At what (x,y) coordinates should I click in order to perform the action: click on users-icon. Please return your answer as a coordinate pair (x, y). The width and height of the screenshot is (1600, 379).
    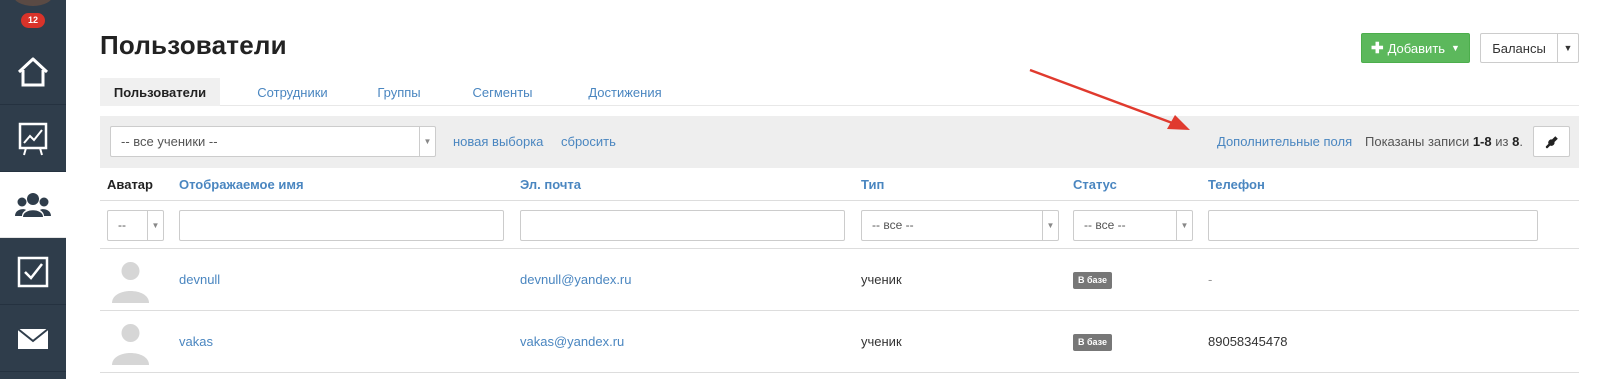
    Looking at the image, I should click on (33, 204).